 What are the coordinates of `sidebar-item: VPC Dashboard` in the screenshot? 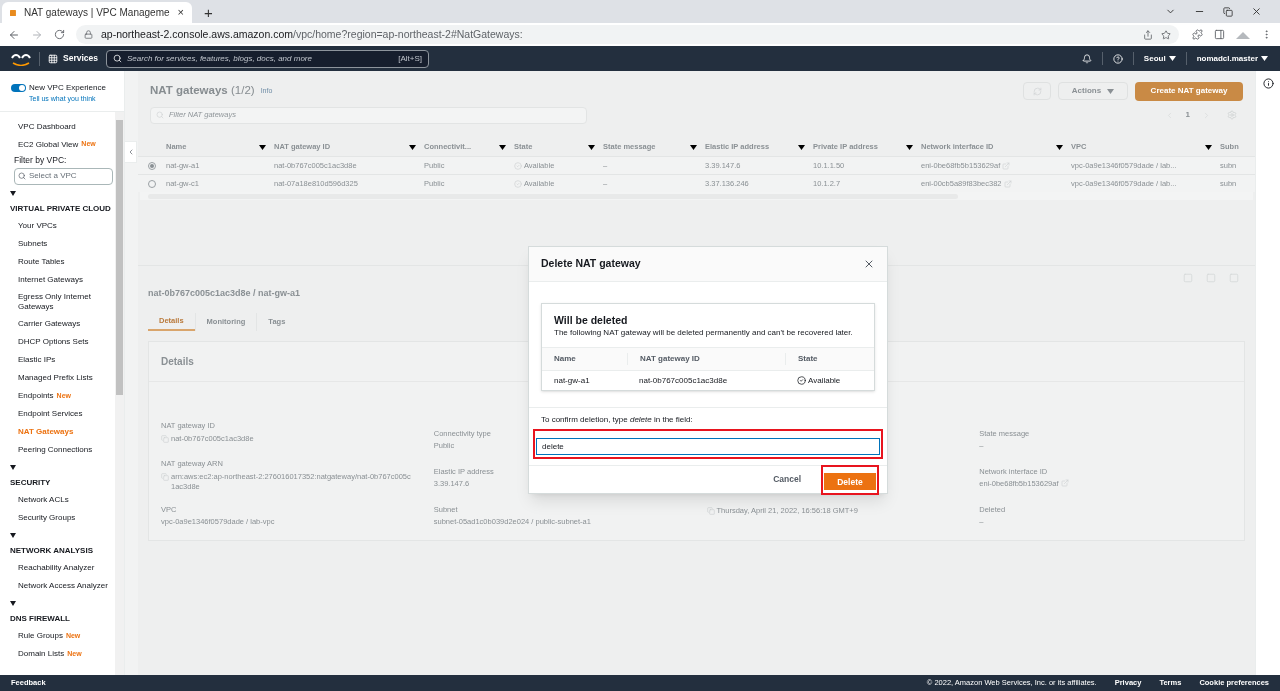 It's located at (61, 126).